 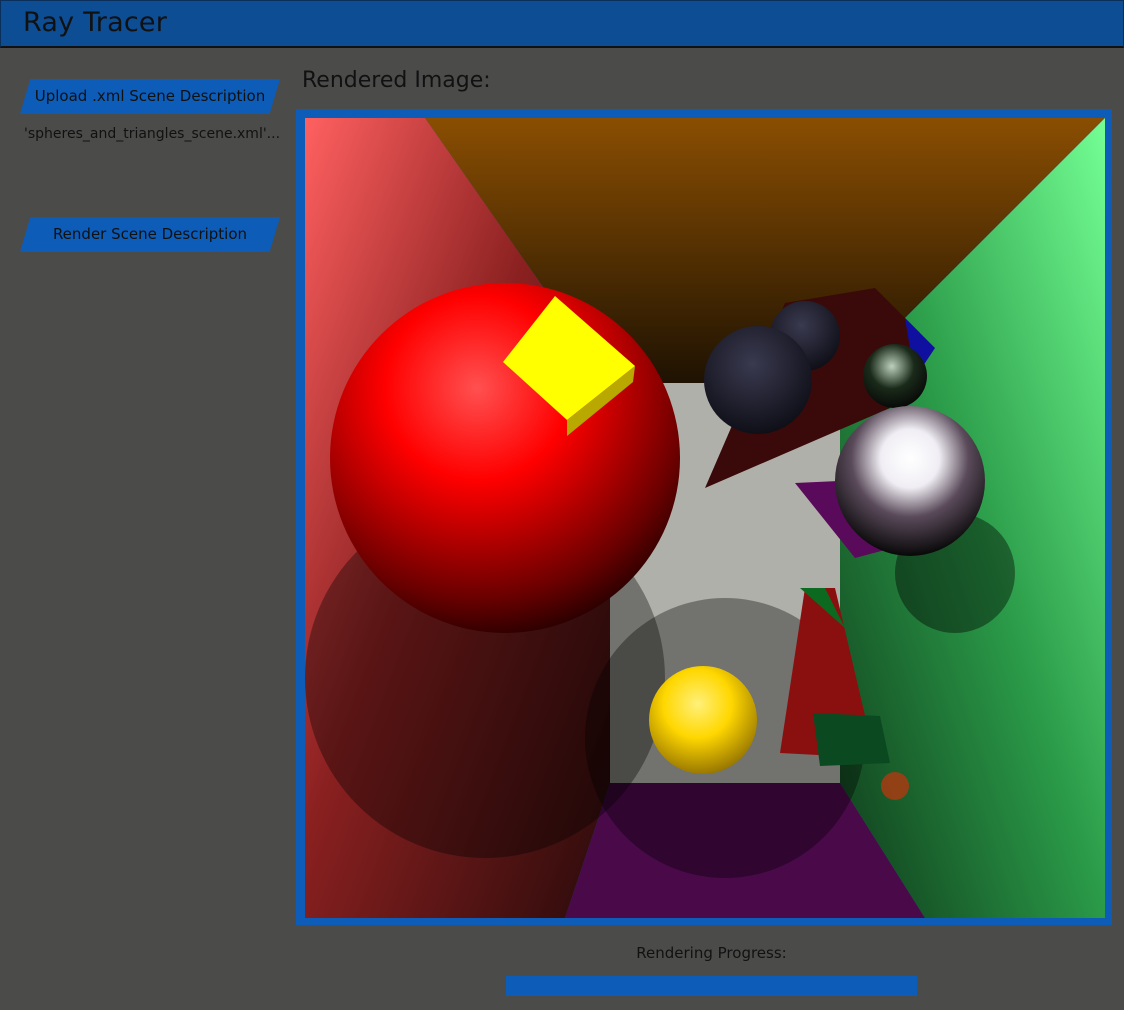 What do you see at coordinates (910, 481) in the screenshot?
I see `mirror-sphere` at bounding box center [910, 481].